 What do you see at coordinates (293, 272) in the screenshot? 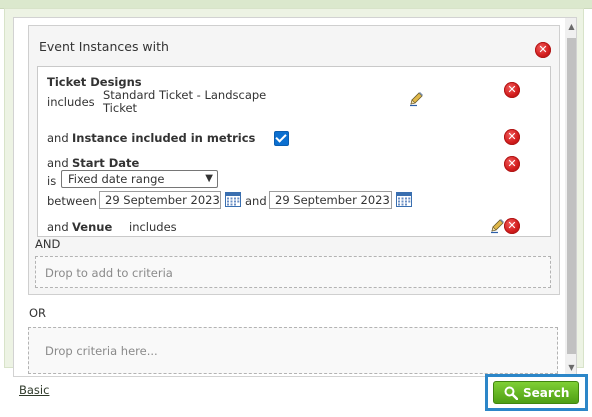
I see `drop-add-criteria-zone: Drop to add to criteria` at bounding box center [293, 272].